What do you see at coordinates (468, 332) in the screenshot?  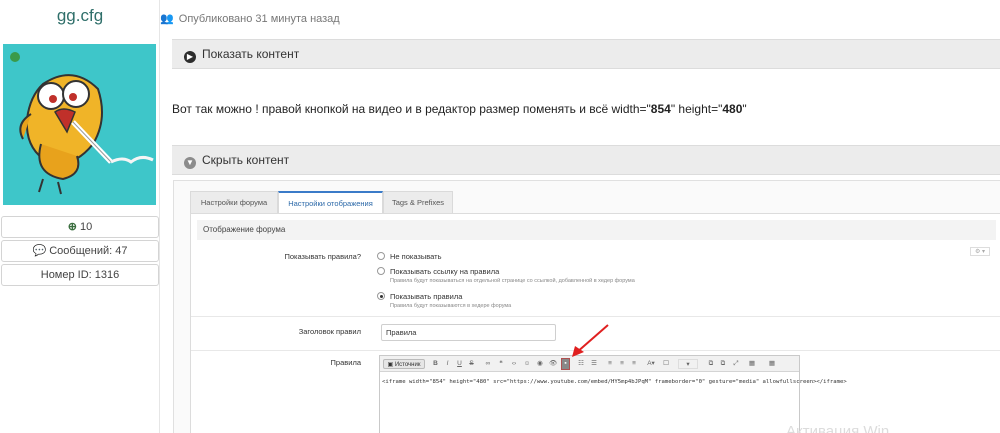 I see `rules-title-input: Правила` at bounding box center [468, 332].